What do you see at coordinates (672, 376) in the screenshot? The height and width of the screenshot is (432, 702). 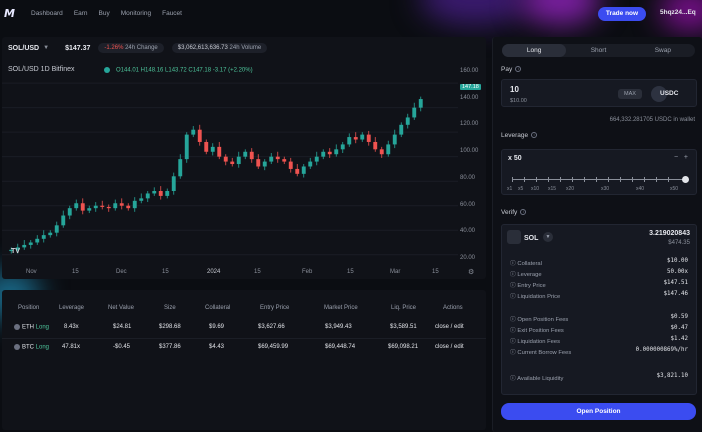 I see `liquidity-value: $3,821.10` at bounding box center [672, 376].